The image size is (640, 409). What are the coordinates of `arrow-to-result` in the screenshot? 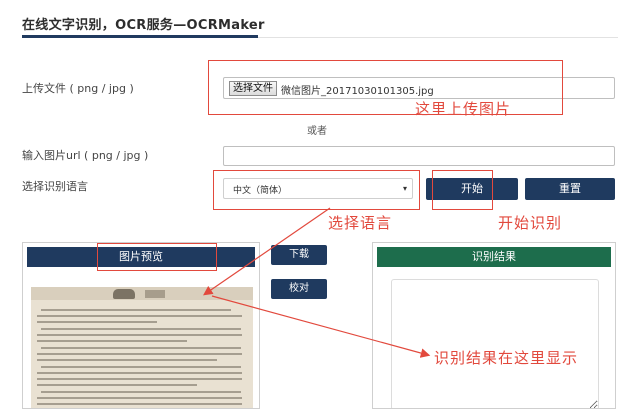 It's located at (321, 326).